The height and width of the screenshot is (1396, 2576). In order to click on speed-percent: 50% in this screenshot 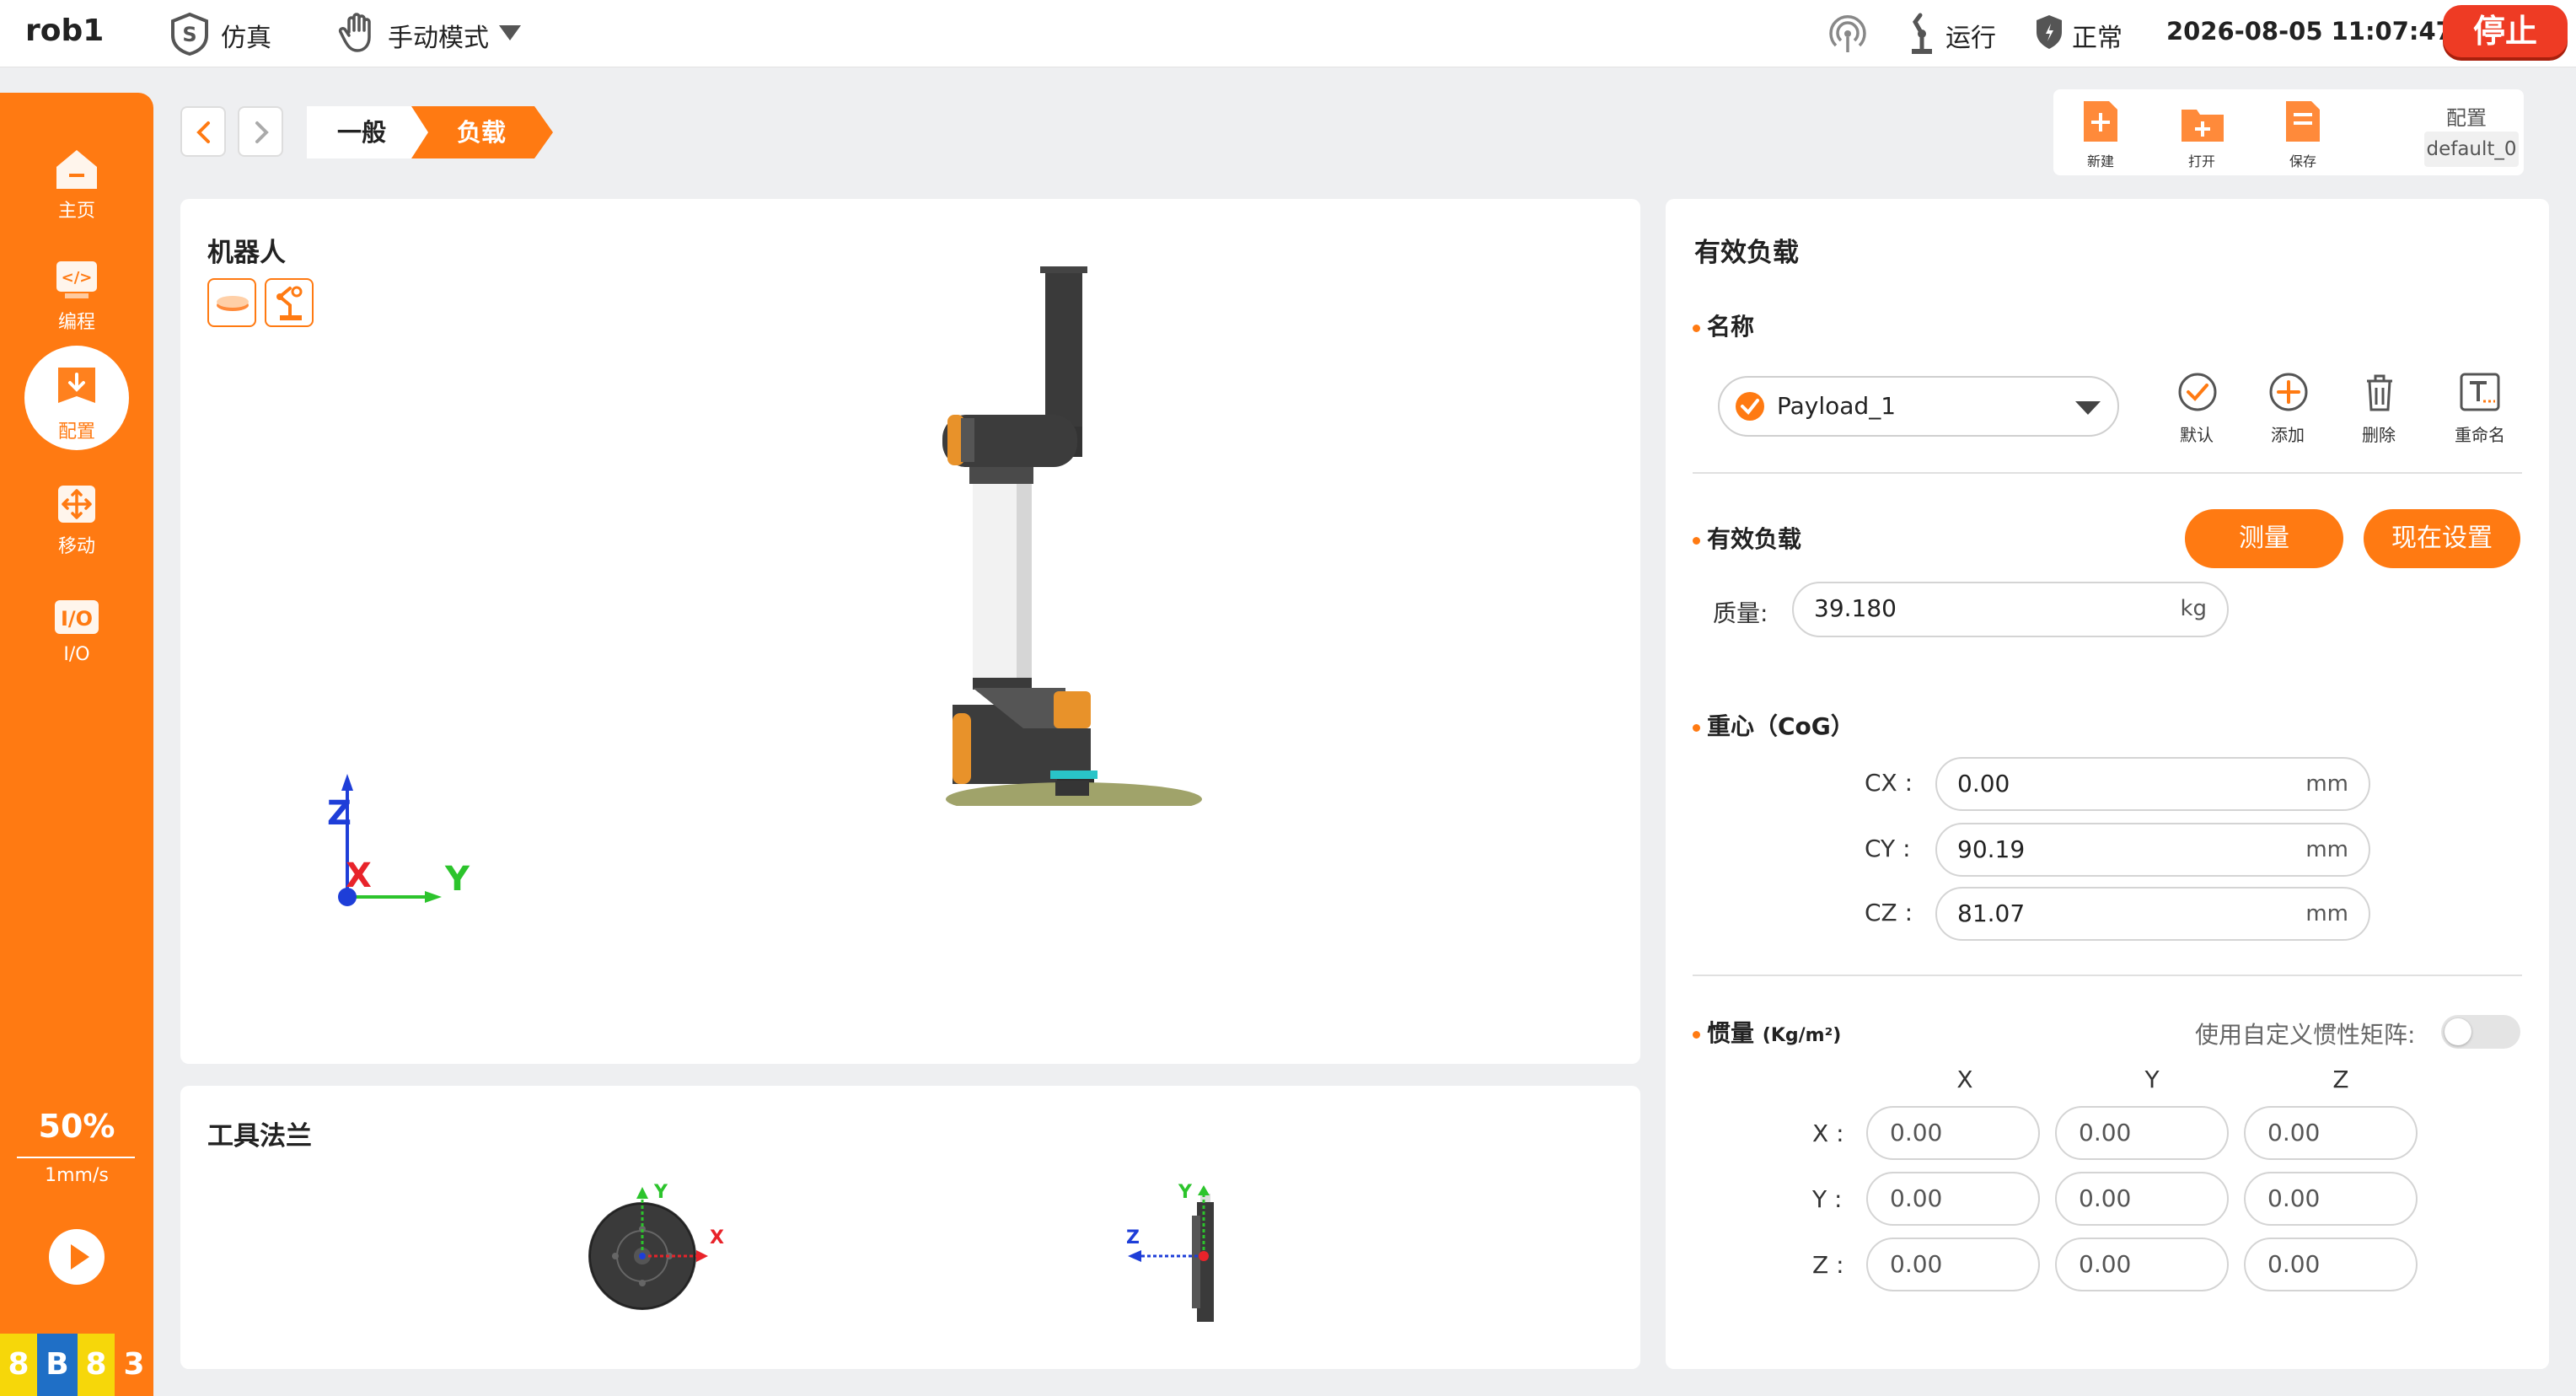, I will do `click(76, 1126)`.